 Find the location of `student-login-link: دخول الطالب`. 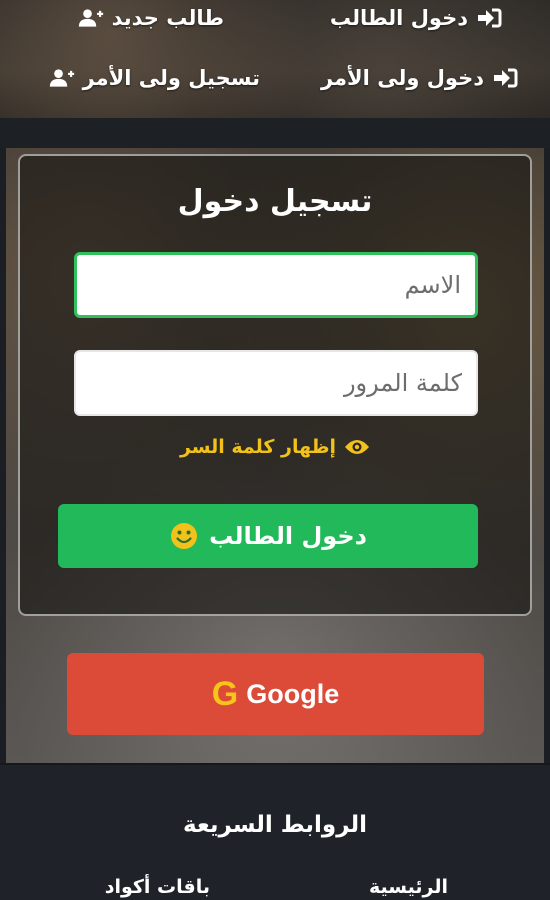

student-login-link: دخول الطالب is located at coordinates (416, 18).